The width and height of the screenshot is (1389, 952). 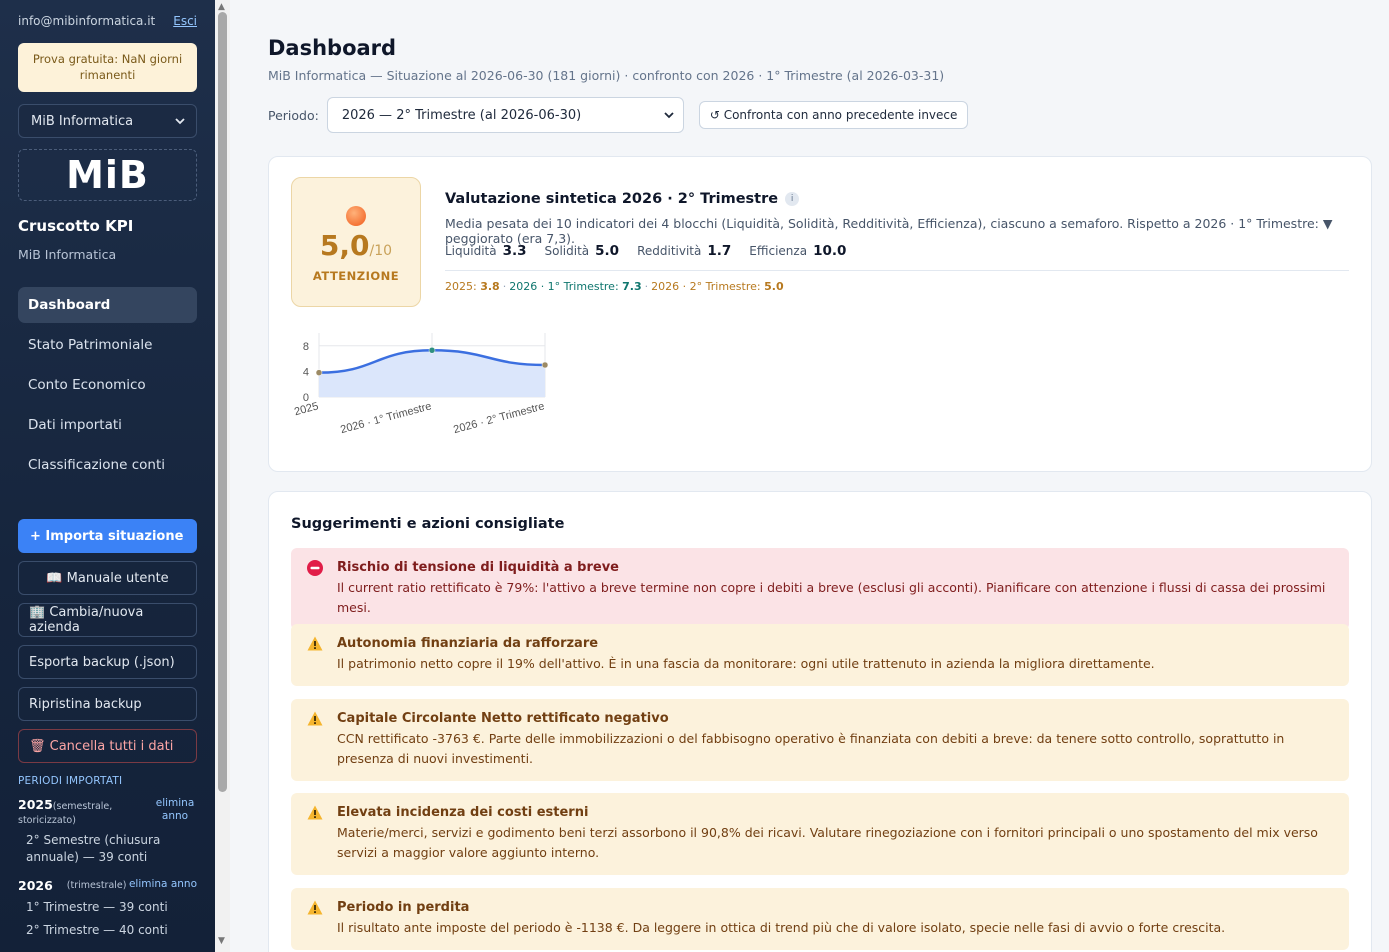 What do you see at coordinates (107, 67) in the screenshot?
I see `trial-banner: Prova gratuita: NaN giorni rimanenti` at bounding box center [107, 67].